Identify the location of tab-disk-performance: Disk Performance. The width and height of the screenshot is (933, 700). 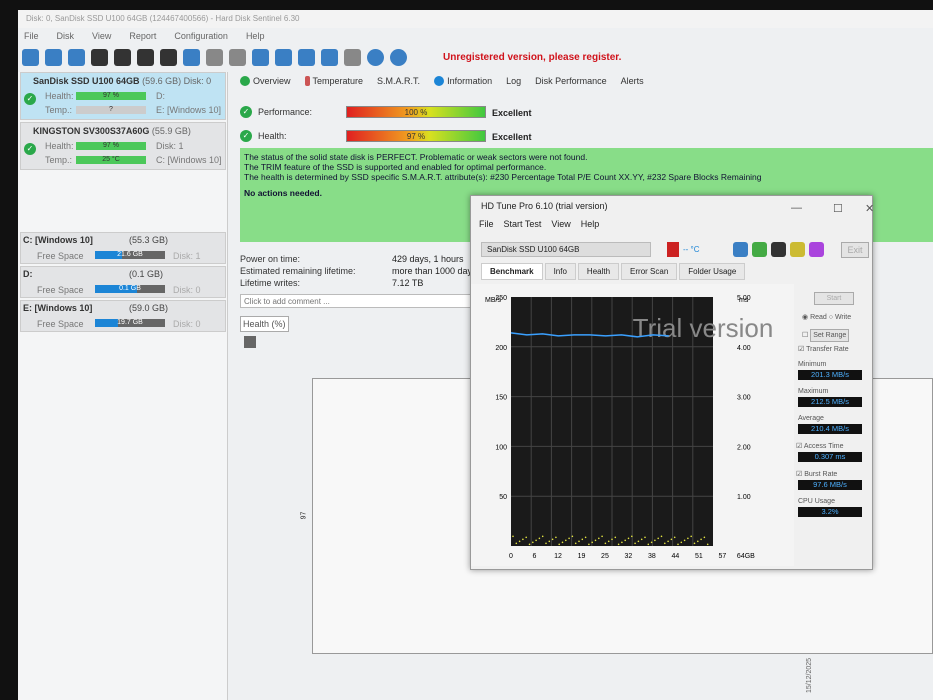
(571, 81).